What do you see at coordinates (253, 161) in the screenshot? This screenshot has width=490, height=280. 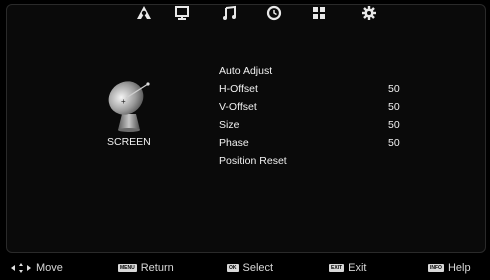 I see `menu-item-label: Position Reset` at bounding box center [253, 161].